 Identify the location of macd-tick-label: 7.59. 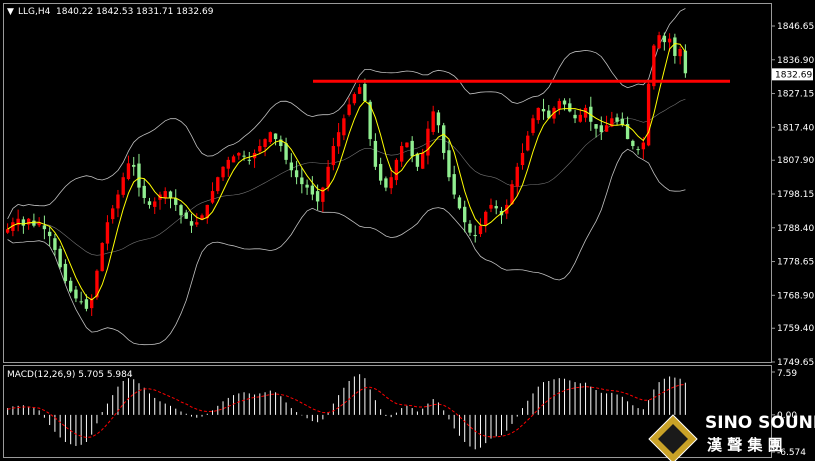
(787, 374).